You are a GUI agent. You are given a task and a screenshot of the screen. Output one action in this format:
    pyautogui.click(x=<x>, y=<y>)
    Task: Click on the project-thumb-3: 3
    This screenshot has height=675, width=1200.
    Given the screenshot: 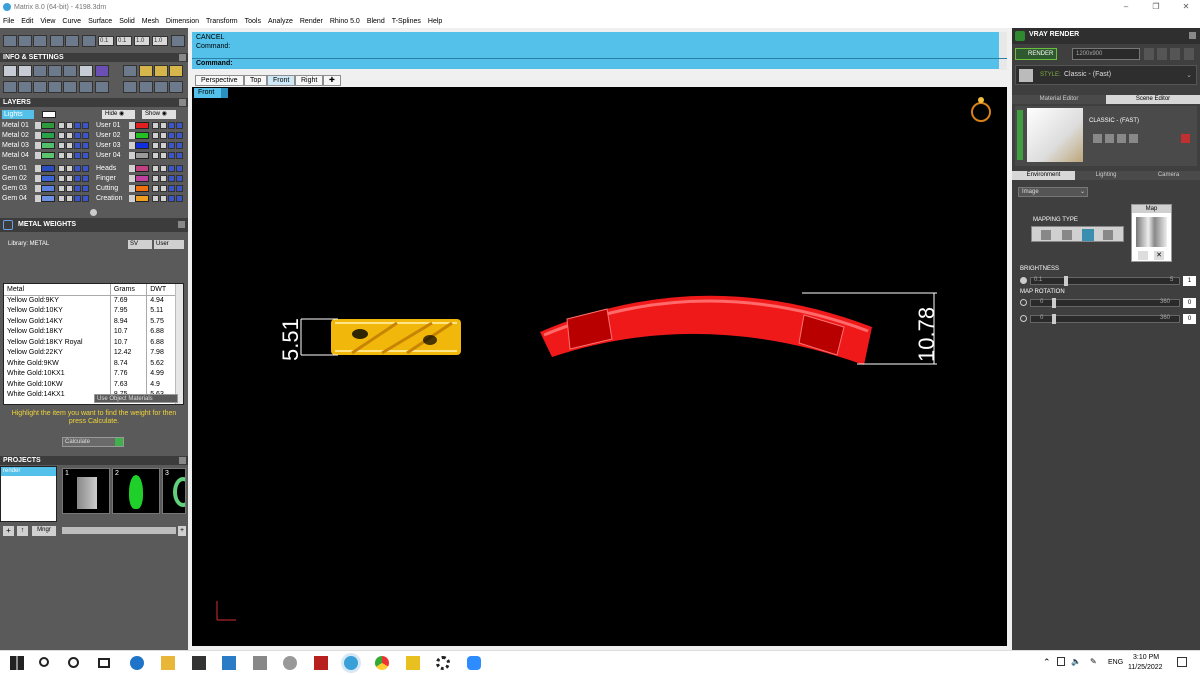 What is the action you would take?
    pyautogui.click(x=174, y=491)
    